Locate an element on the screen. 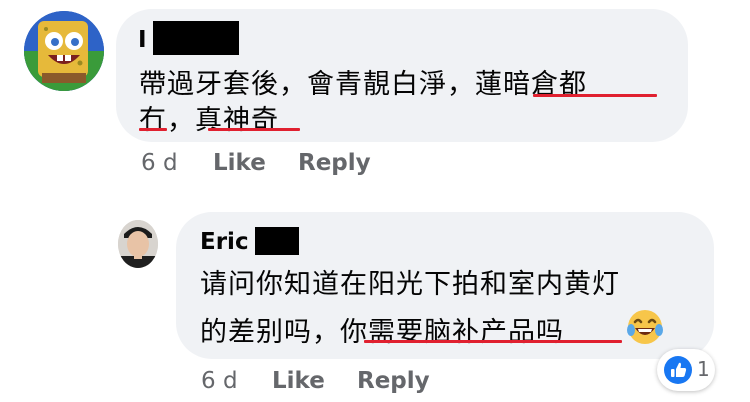 This screenshot has height=402, width=750. comment-author: I is located at coordinates (142, 40).